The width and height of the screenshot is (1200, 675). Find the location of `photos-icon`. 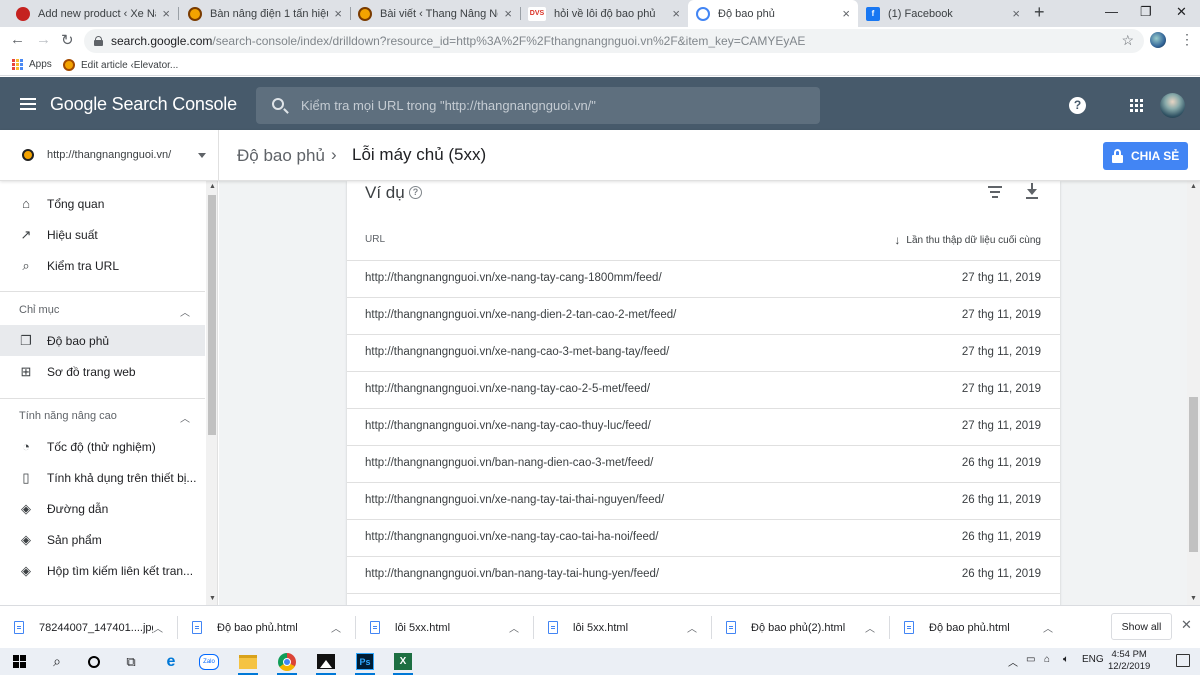

photos-icon is located at coordinates (326, 663).